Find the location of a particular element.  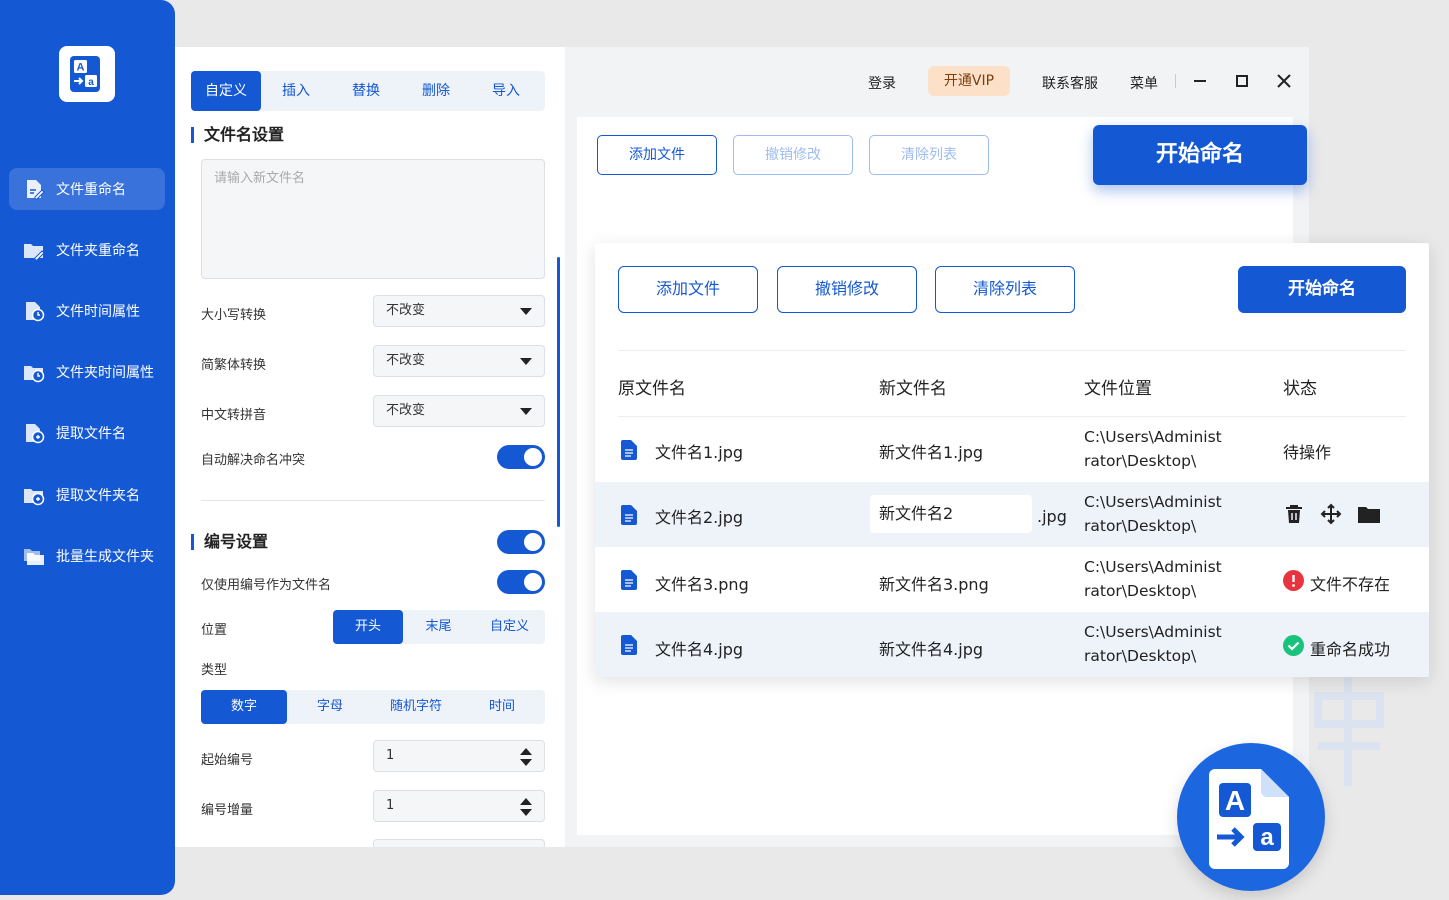

col-header-original: 原文件名 is located at coordinates (652, 389).